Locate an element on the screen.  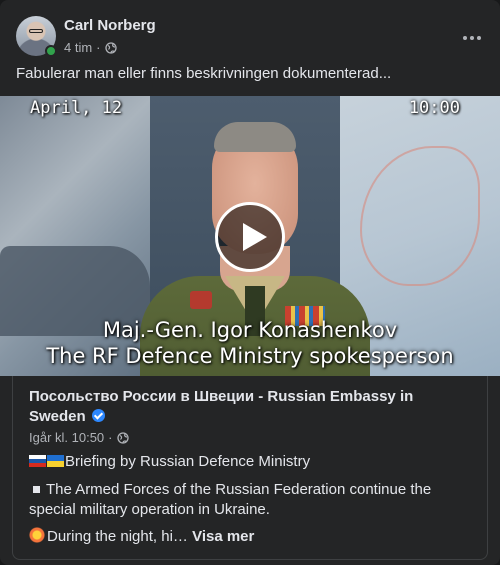
post-meta: 4 tim · is located at coordinates (90, 47).